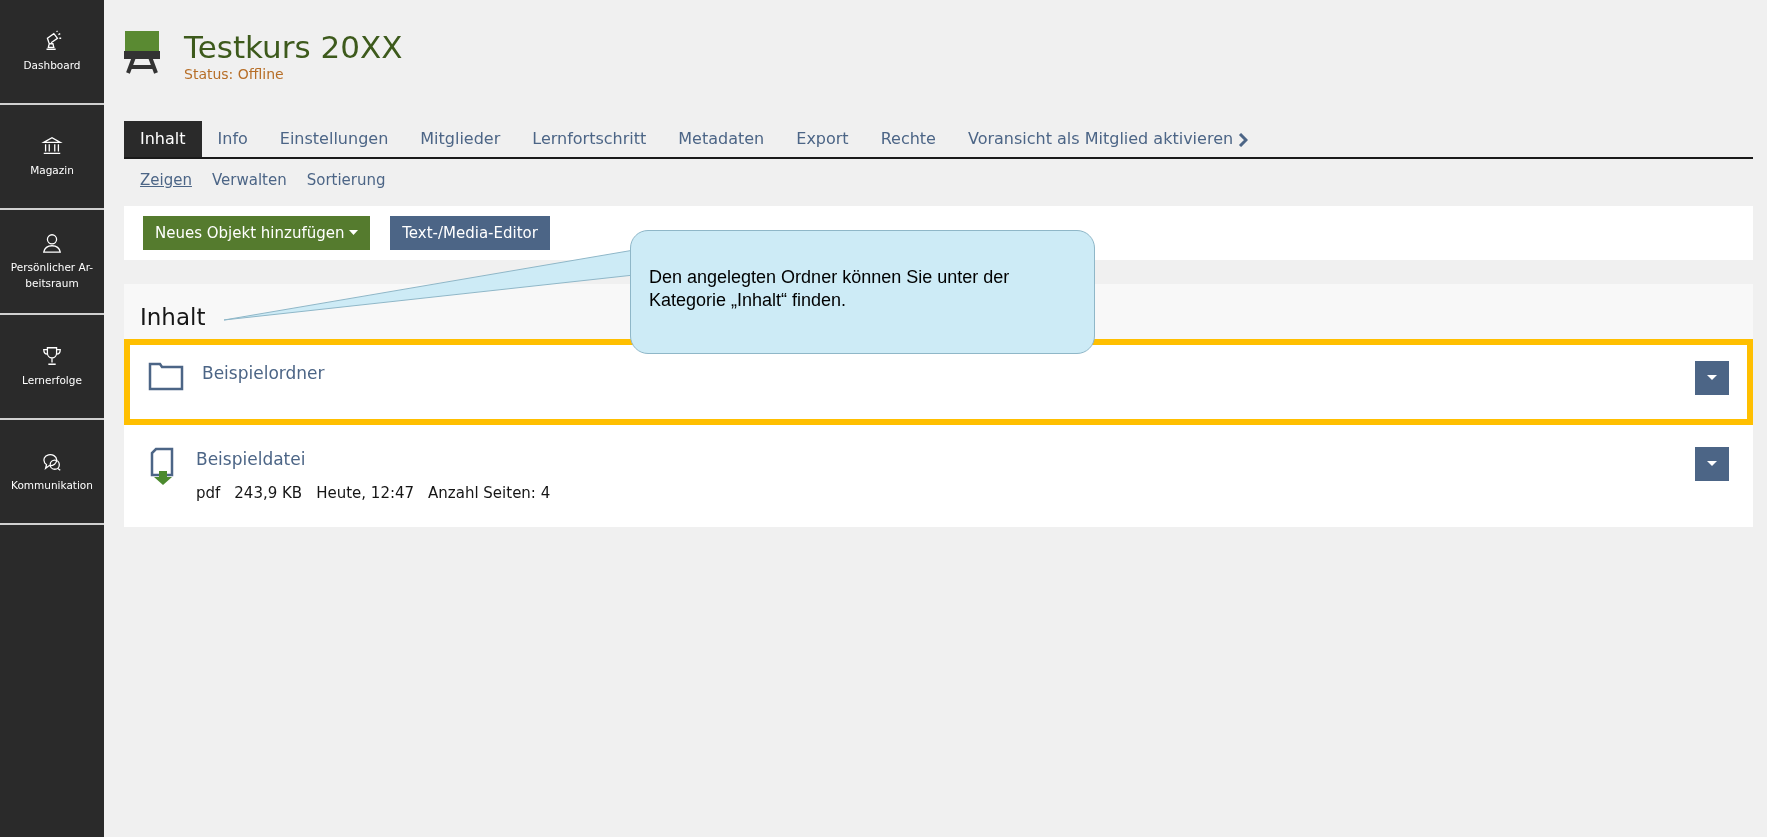 The height and width of the screenshot is (837, 1767). Describe the element at coordinates (470, 233) in the screenshot. I see `editor-button: Text-/Media-Editor` at that location.